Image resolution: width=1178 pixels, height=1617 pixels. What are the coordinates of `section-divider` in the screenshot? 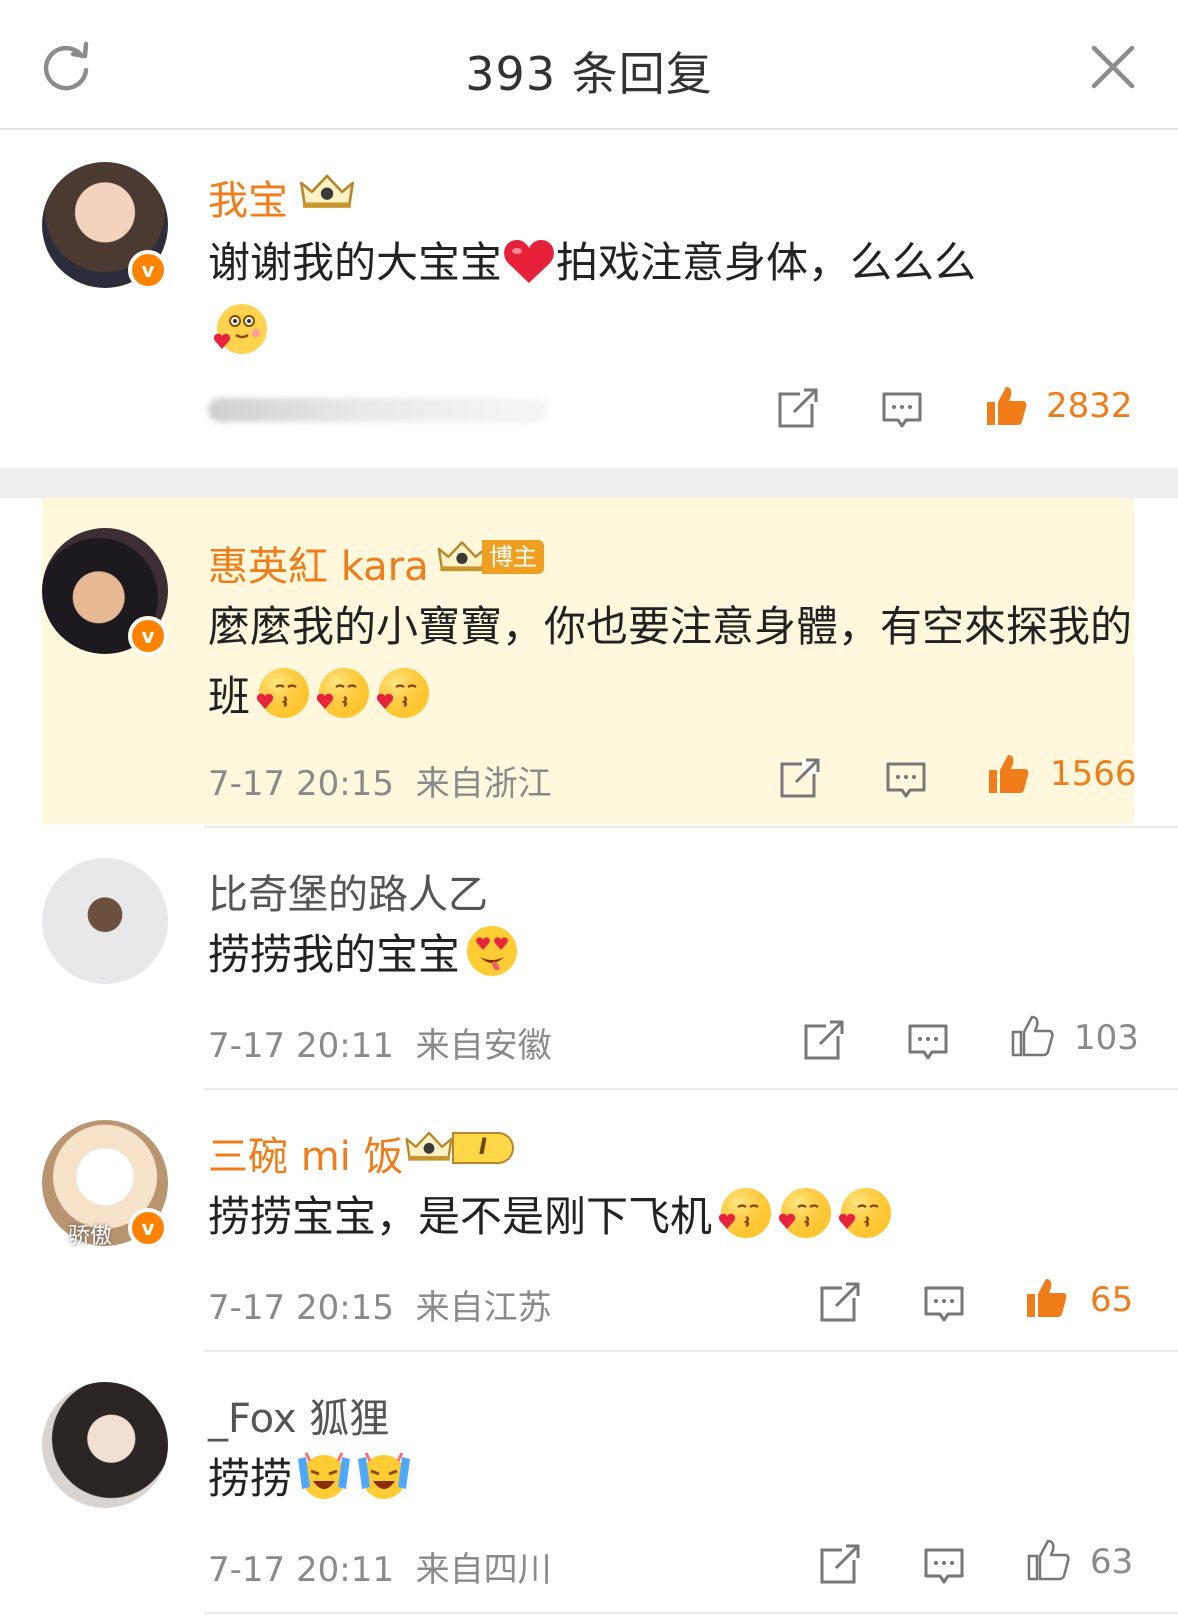 It's located at (589, 483).